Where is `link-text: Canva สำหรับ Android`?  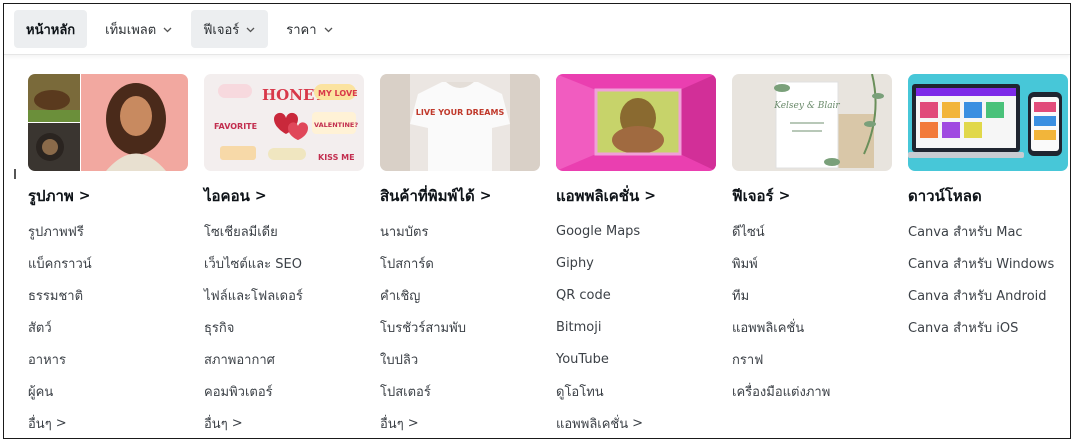 link-text: Canva สำหรับ Android is located at coordinates (977, 296).